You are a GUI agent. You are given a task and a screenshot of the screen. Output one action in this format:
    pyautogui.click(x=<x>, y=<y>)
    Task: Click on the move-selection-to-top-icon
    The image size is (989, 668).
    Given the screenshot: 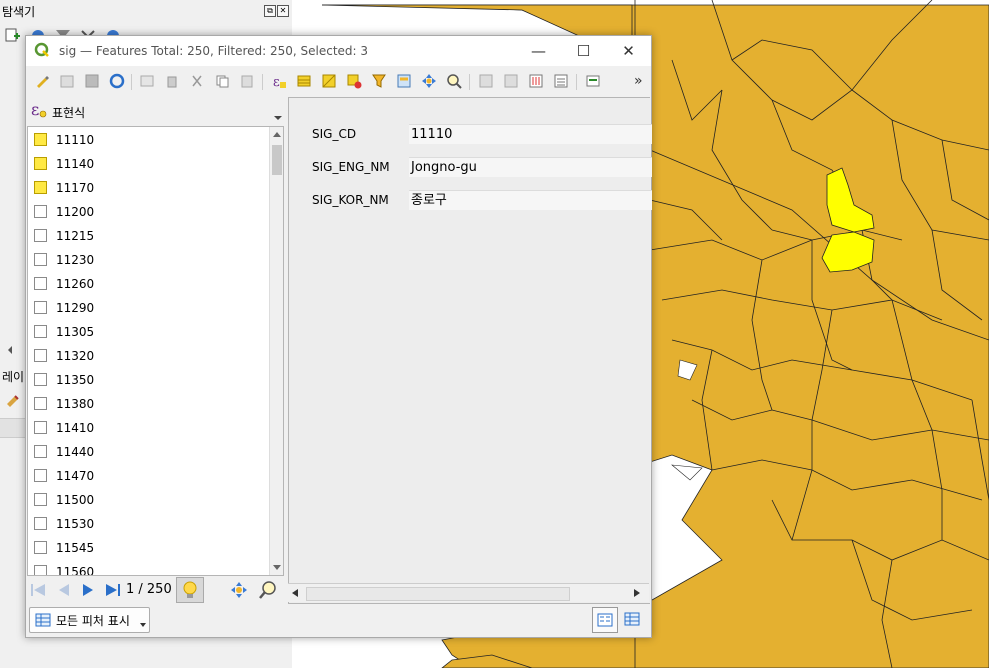 What is the action you would take?
    pyautogui.click(x=404, y=81)
    